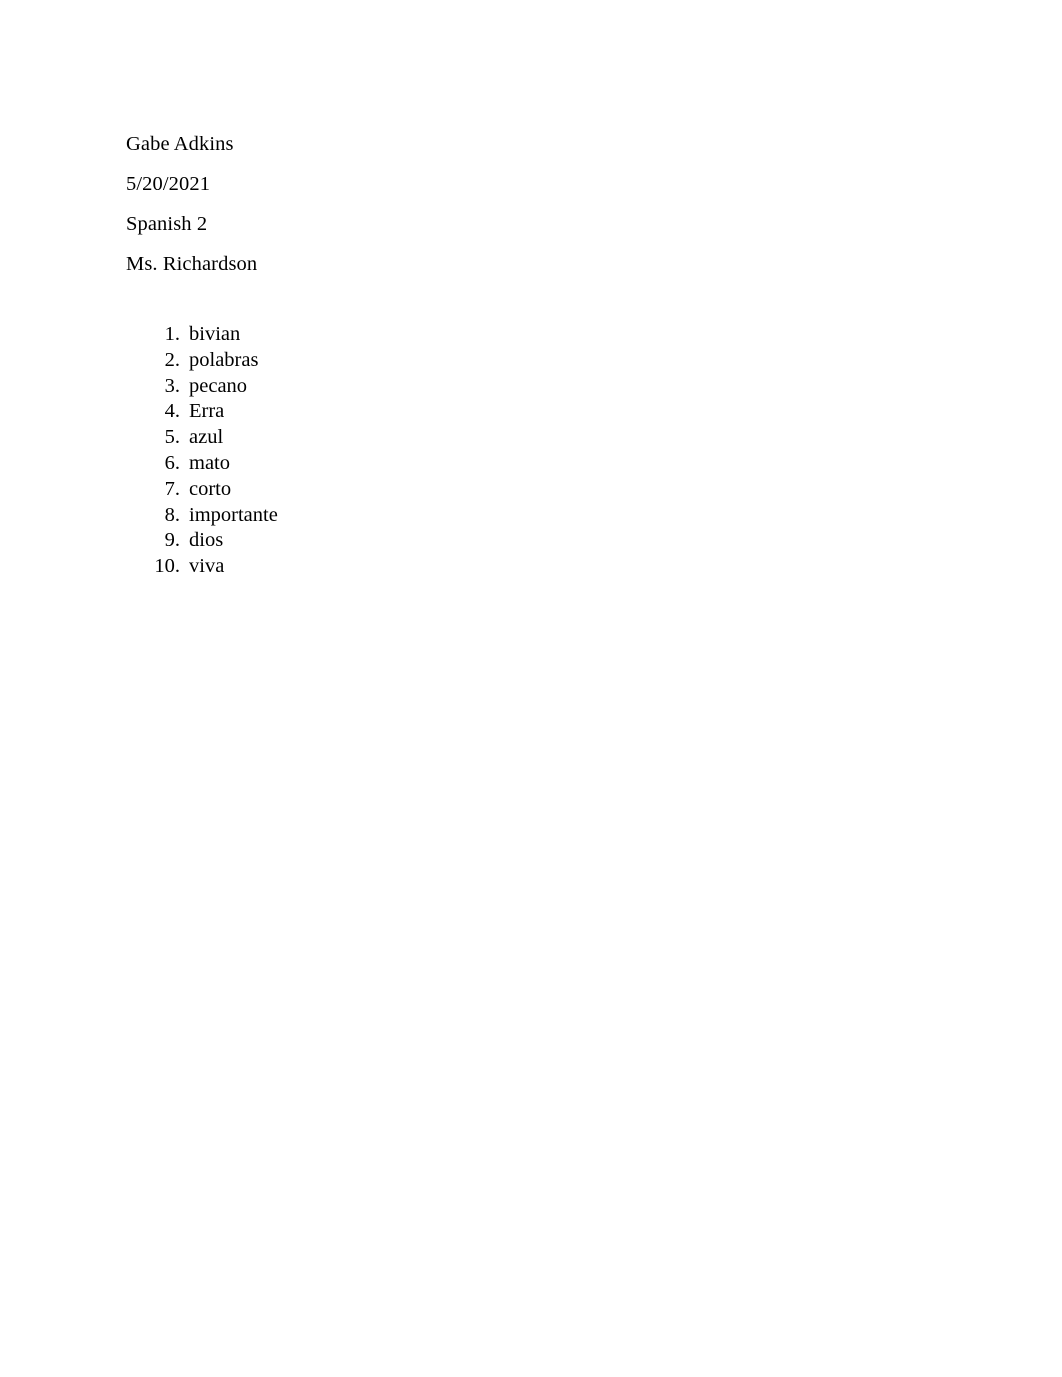 The image size is (1062, 1377). I want to click on list-item-word: dios, so click(206, 540).